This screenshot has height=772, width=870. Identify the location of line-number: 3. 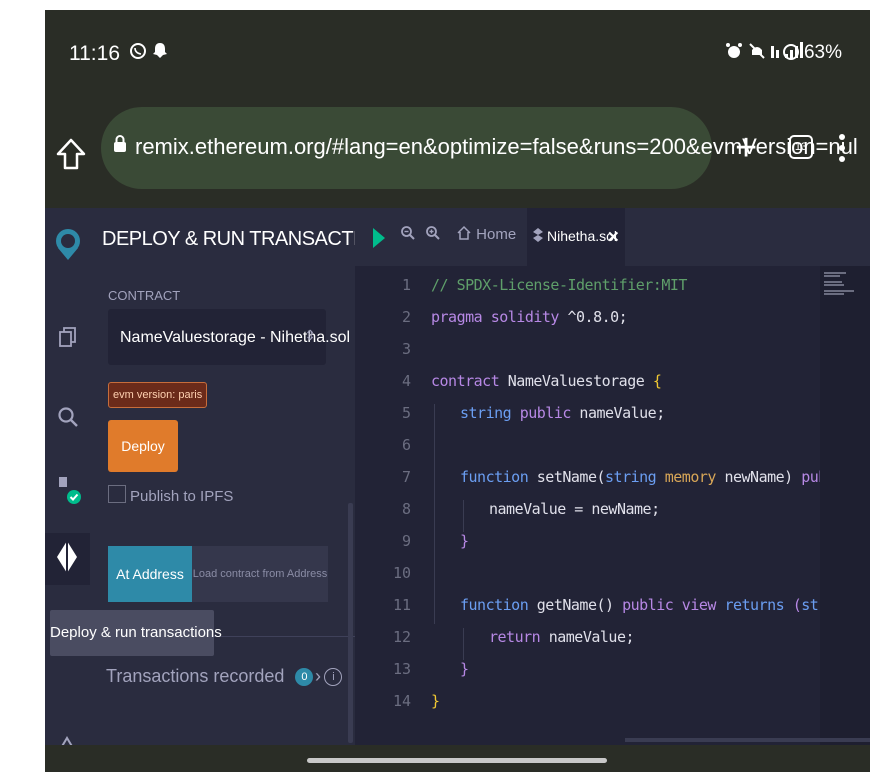
(406, 349).